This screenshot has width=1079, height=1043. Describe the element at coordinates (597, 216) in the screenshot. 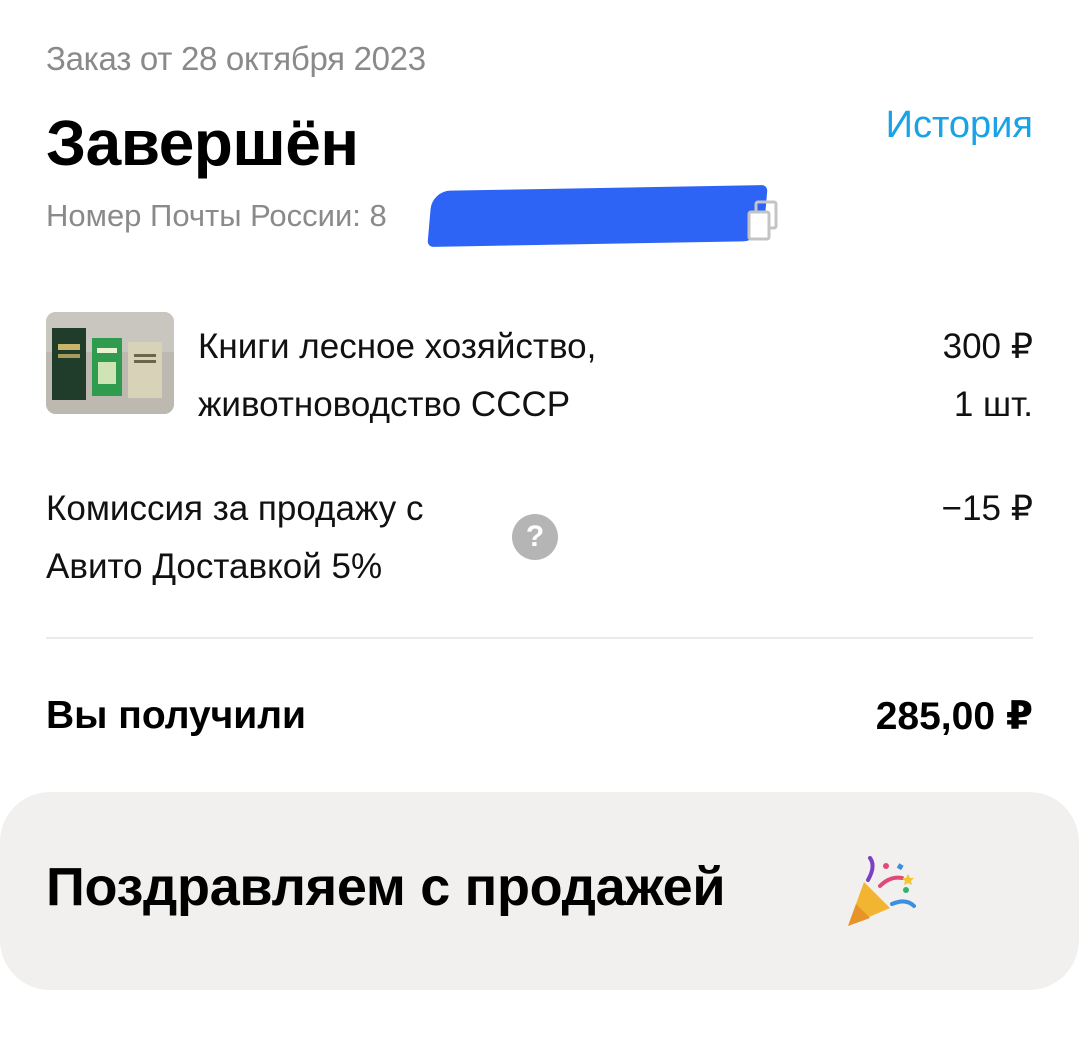

I see `redaction-mark` at that location.